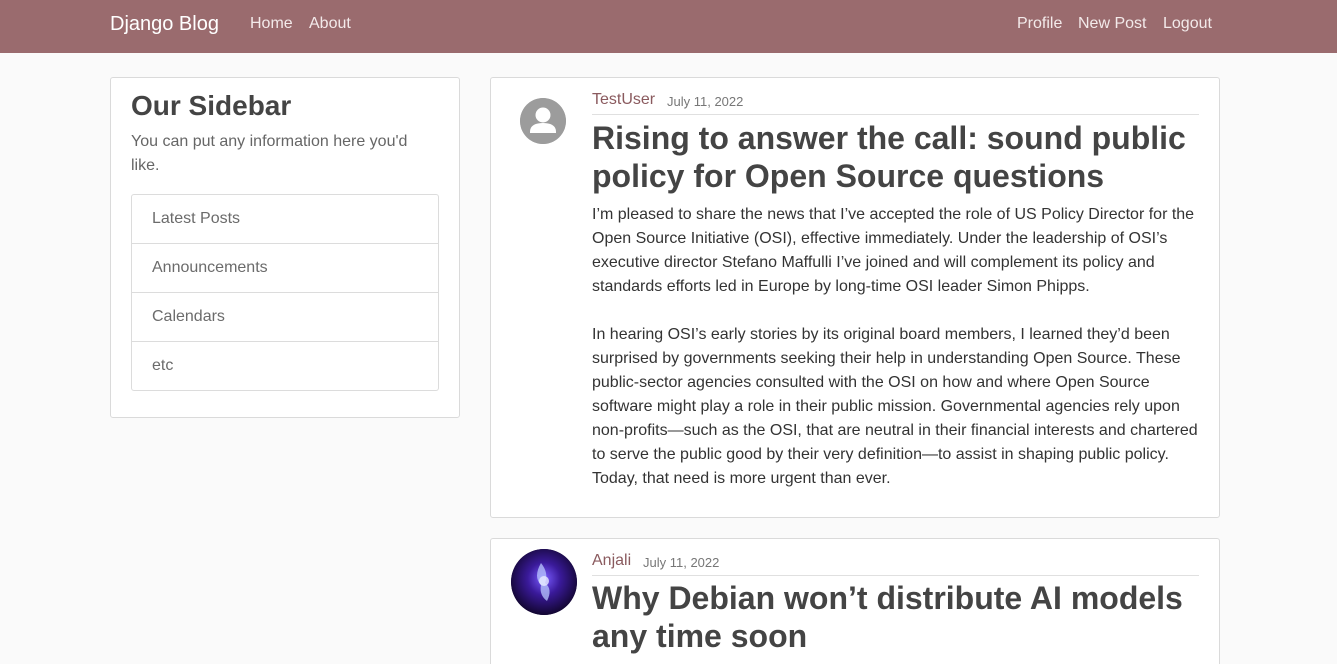 This screenshot has height=664, width=1337. Describe the element at coordinates (285, 268) in the screenshot. I see `sidebar-item-announcements: Announcements` at that location.